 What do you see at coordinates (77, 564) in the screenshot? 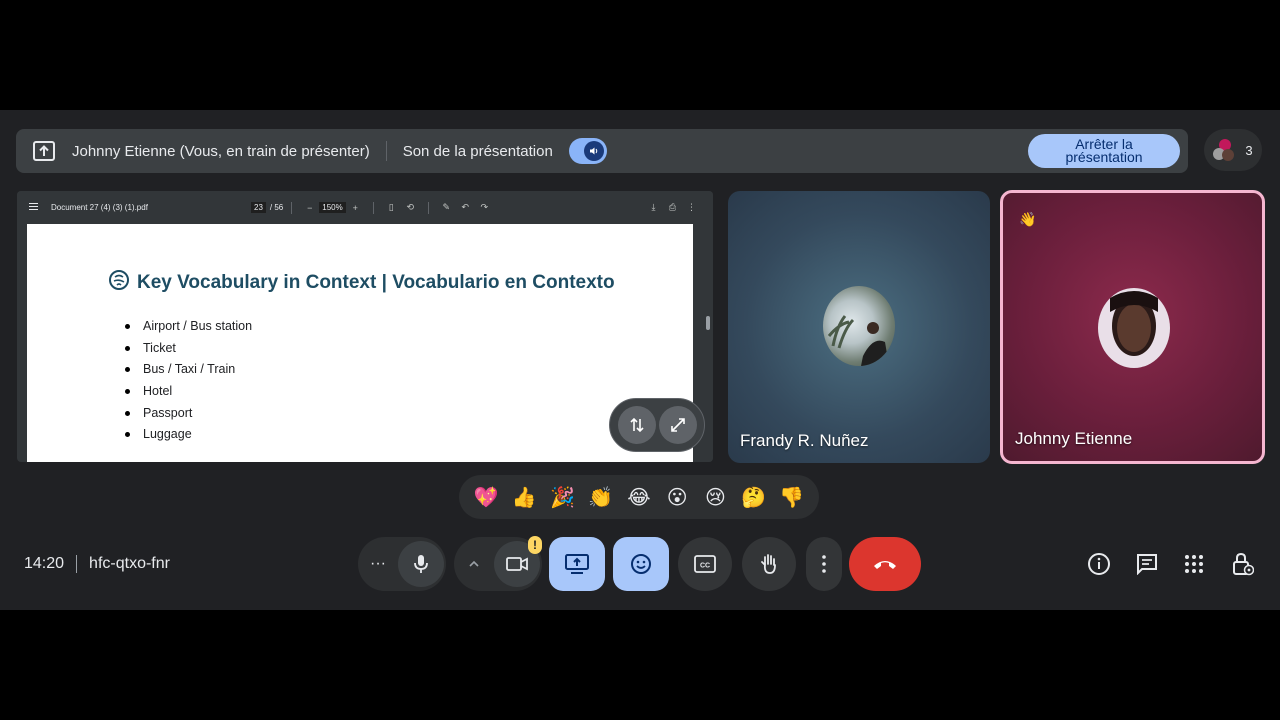
I see `meeting-info-divider` at bounding box center [77, 564].